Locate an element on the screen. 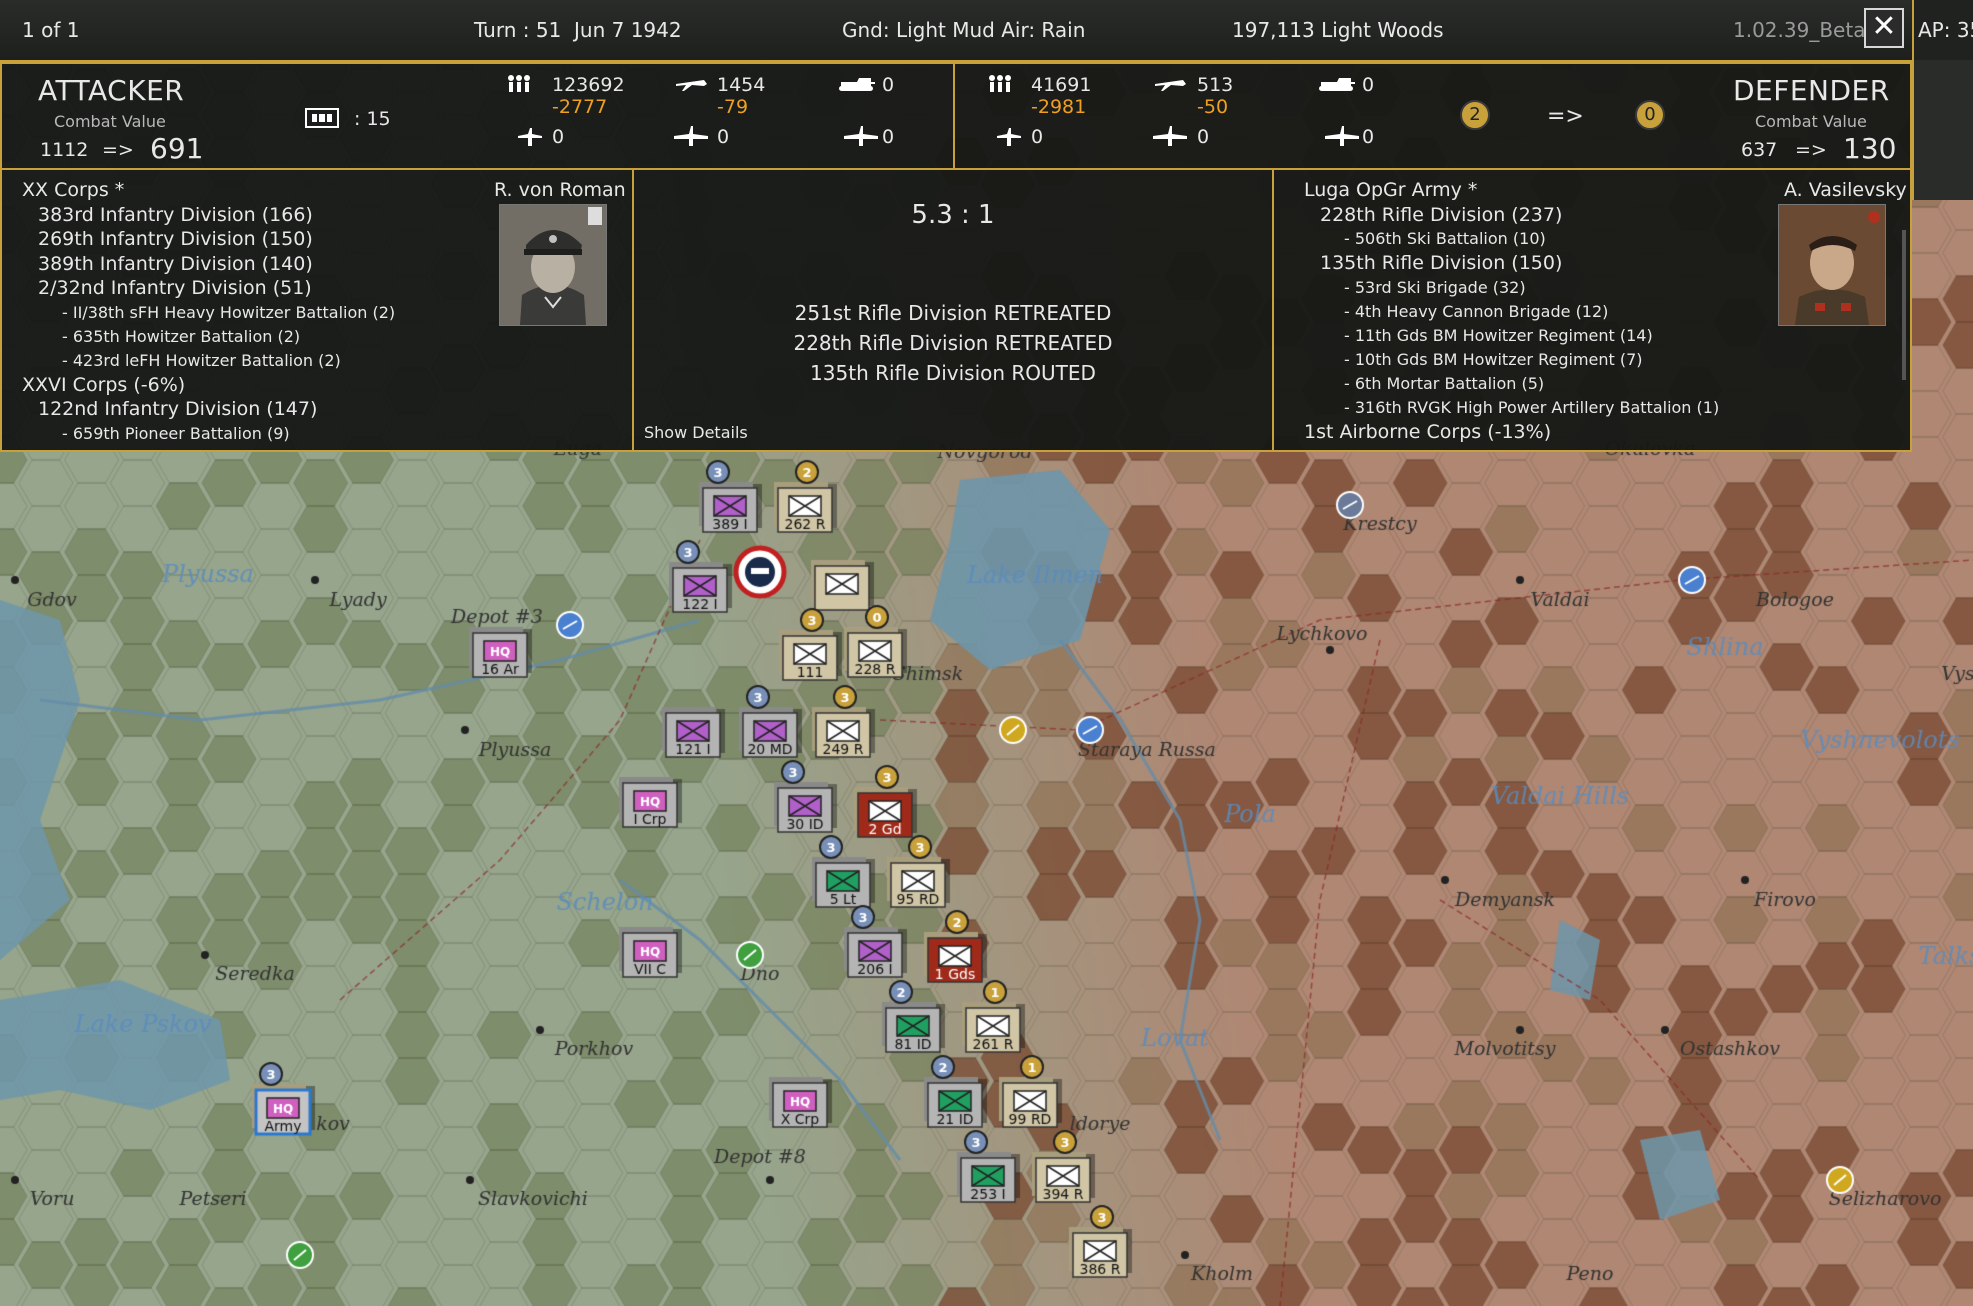  attacker-cv-label: Combat Value is located at coordinates (110, 121).